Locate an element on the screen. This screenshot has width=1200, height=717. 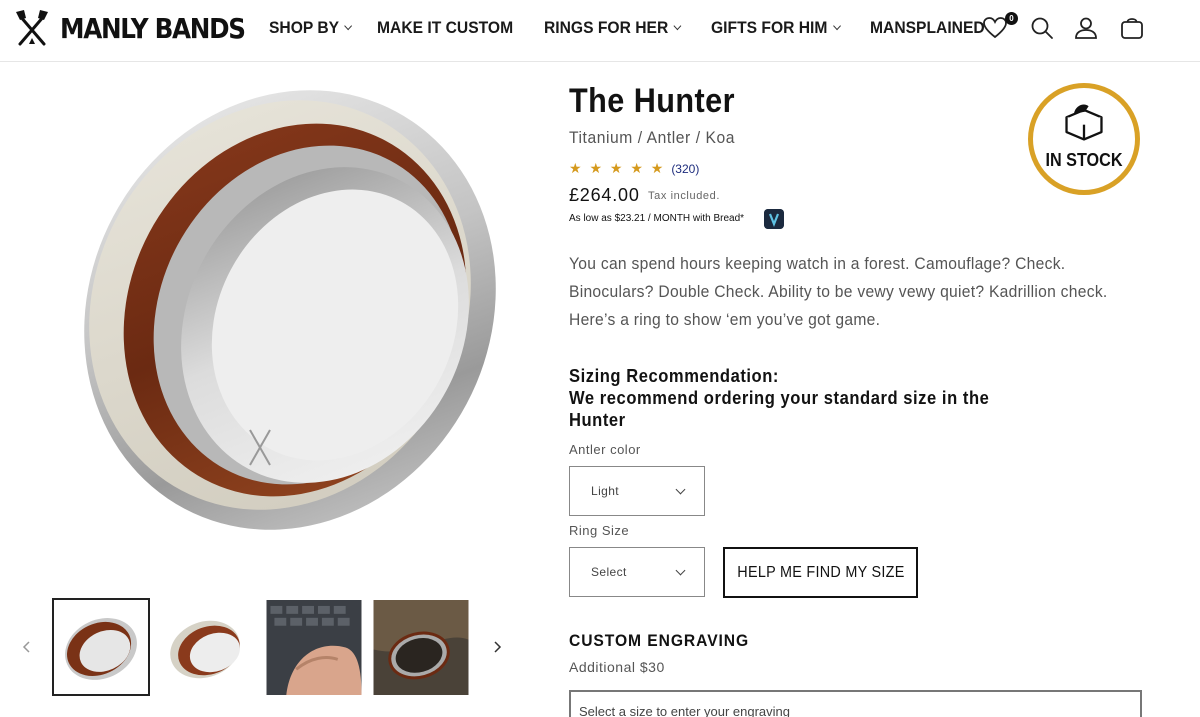
select-value: Light is located at coordinates (605, 491).